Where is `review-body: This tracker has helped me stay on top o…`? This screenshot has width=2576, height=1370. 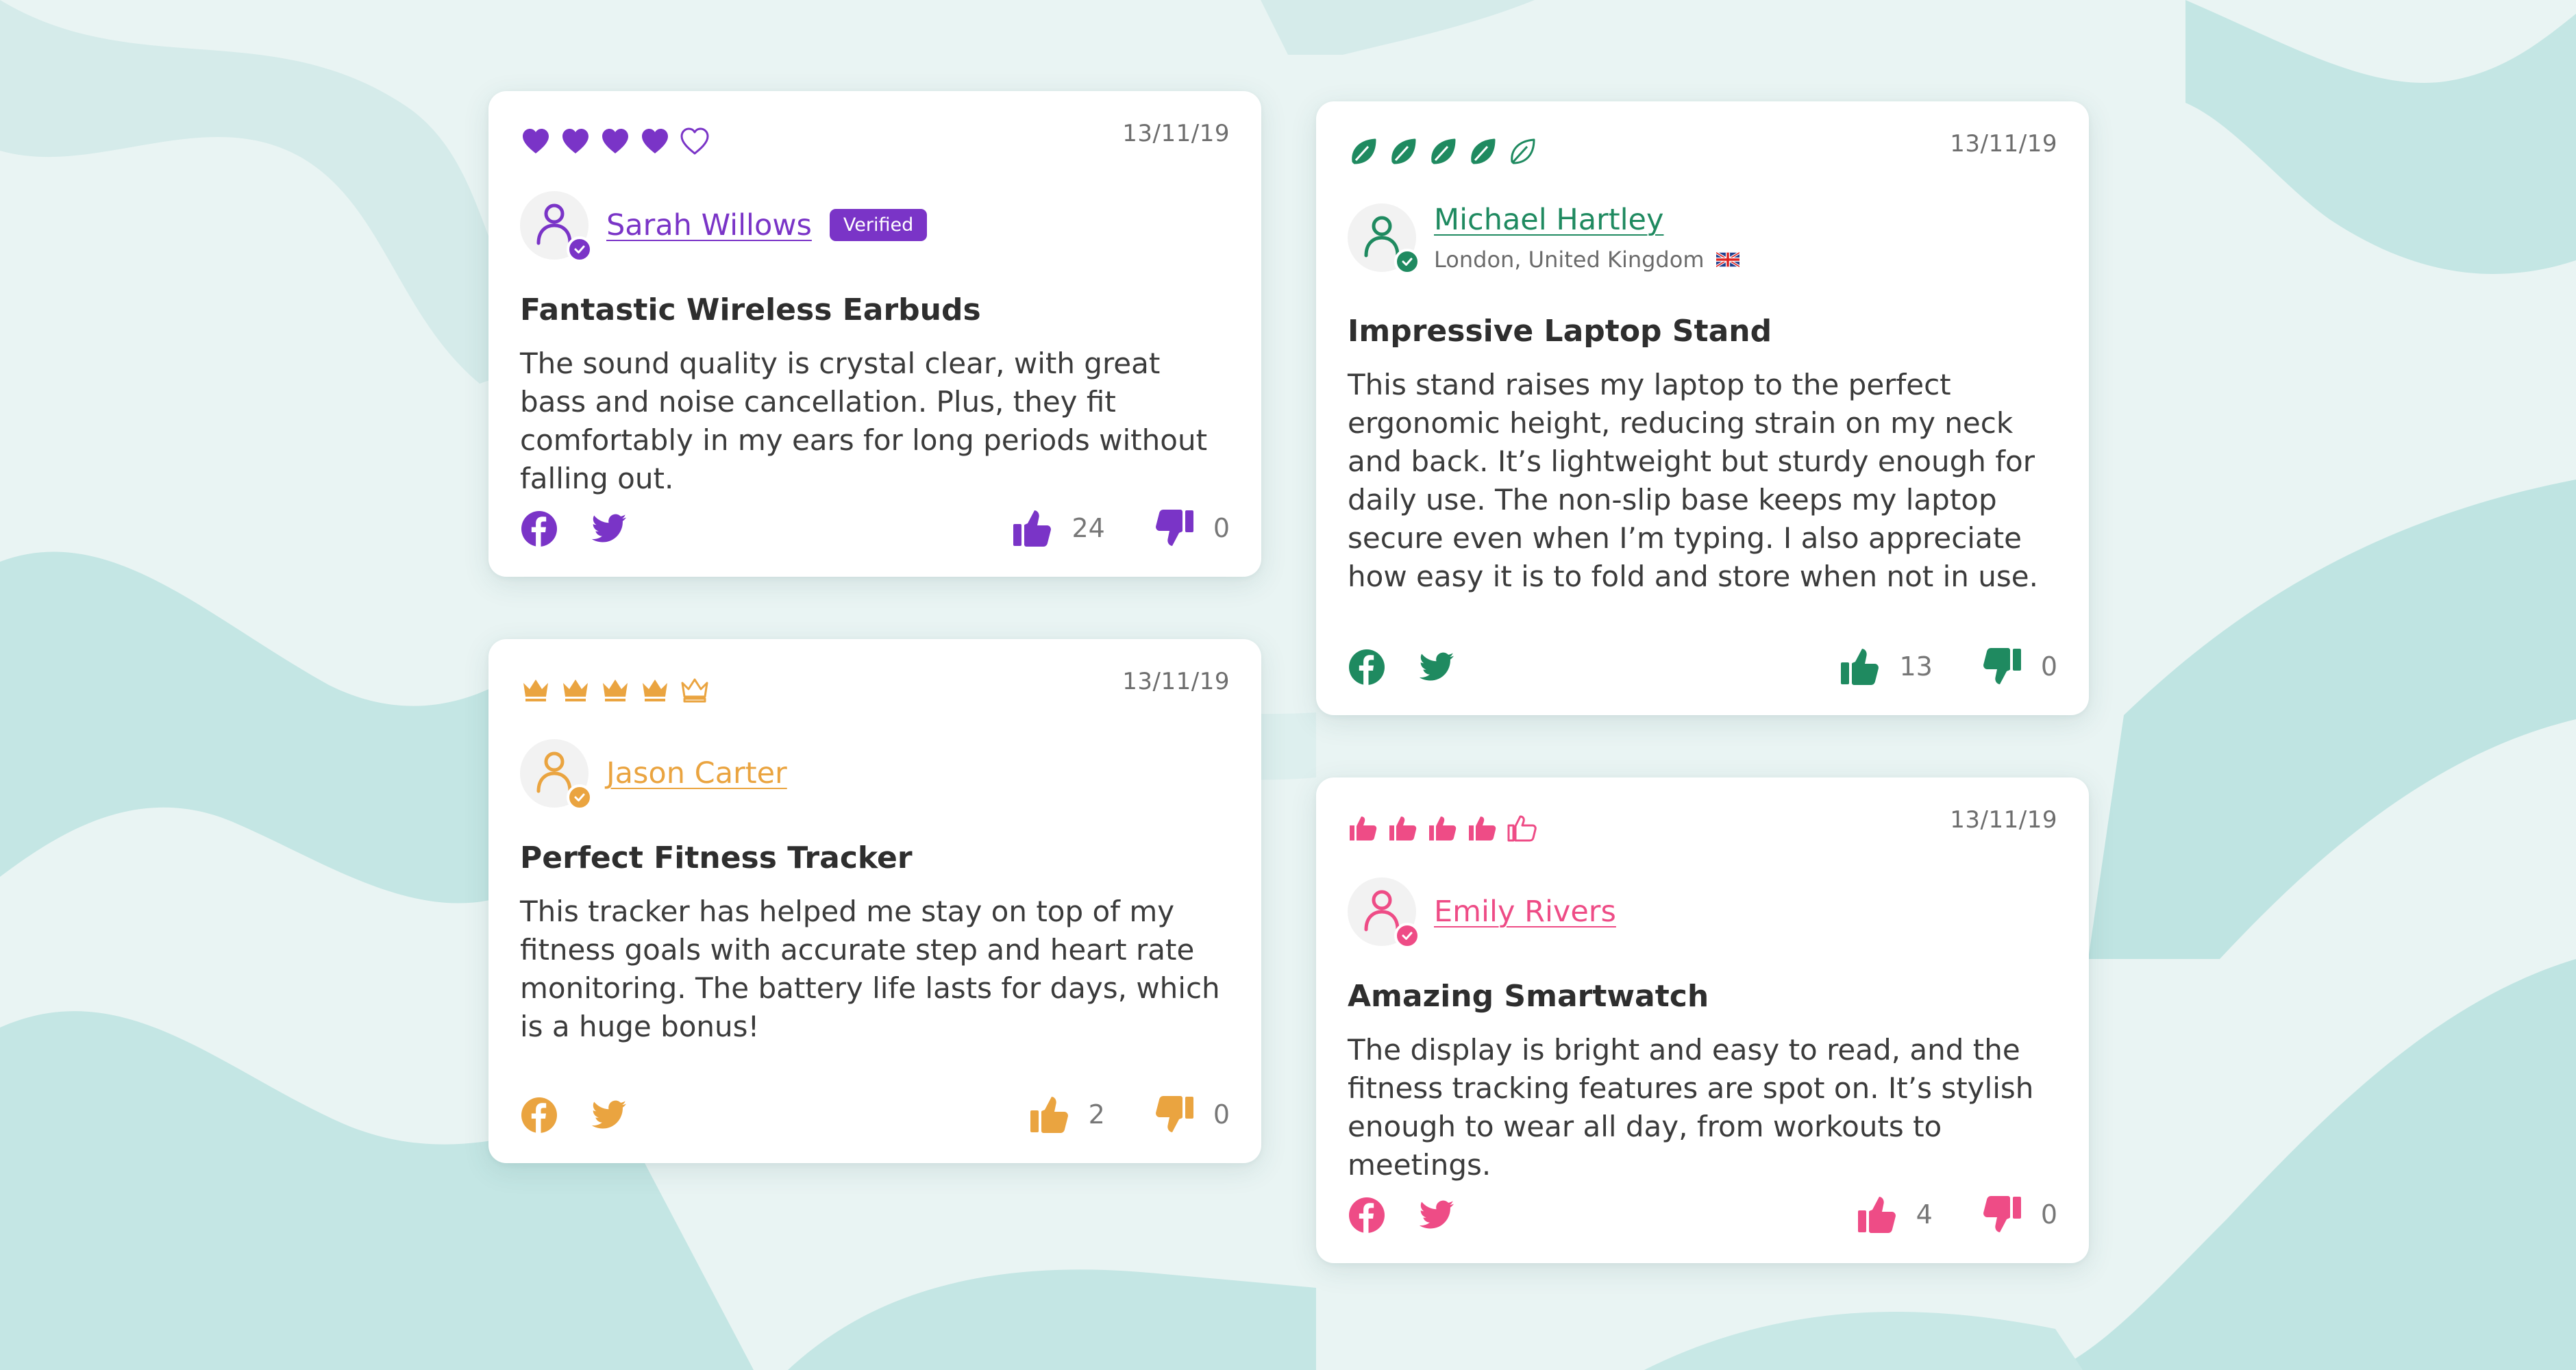
review-body: This tracker has helped me stay on top o… is located at coordinates (870, 969).